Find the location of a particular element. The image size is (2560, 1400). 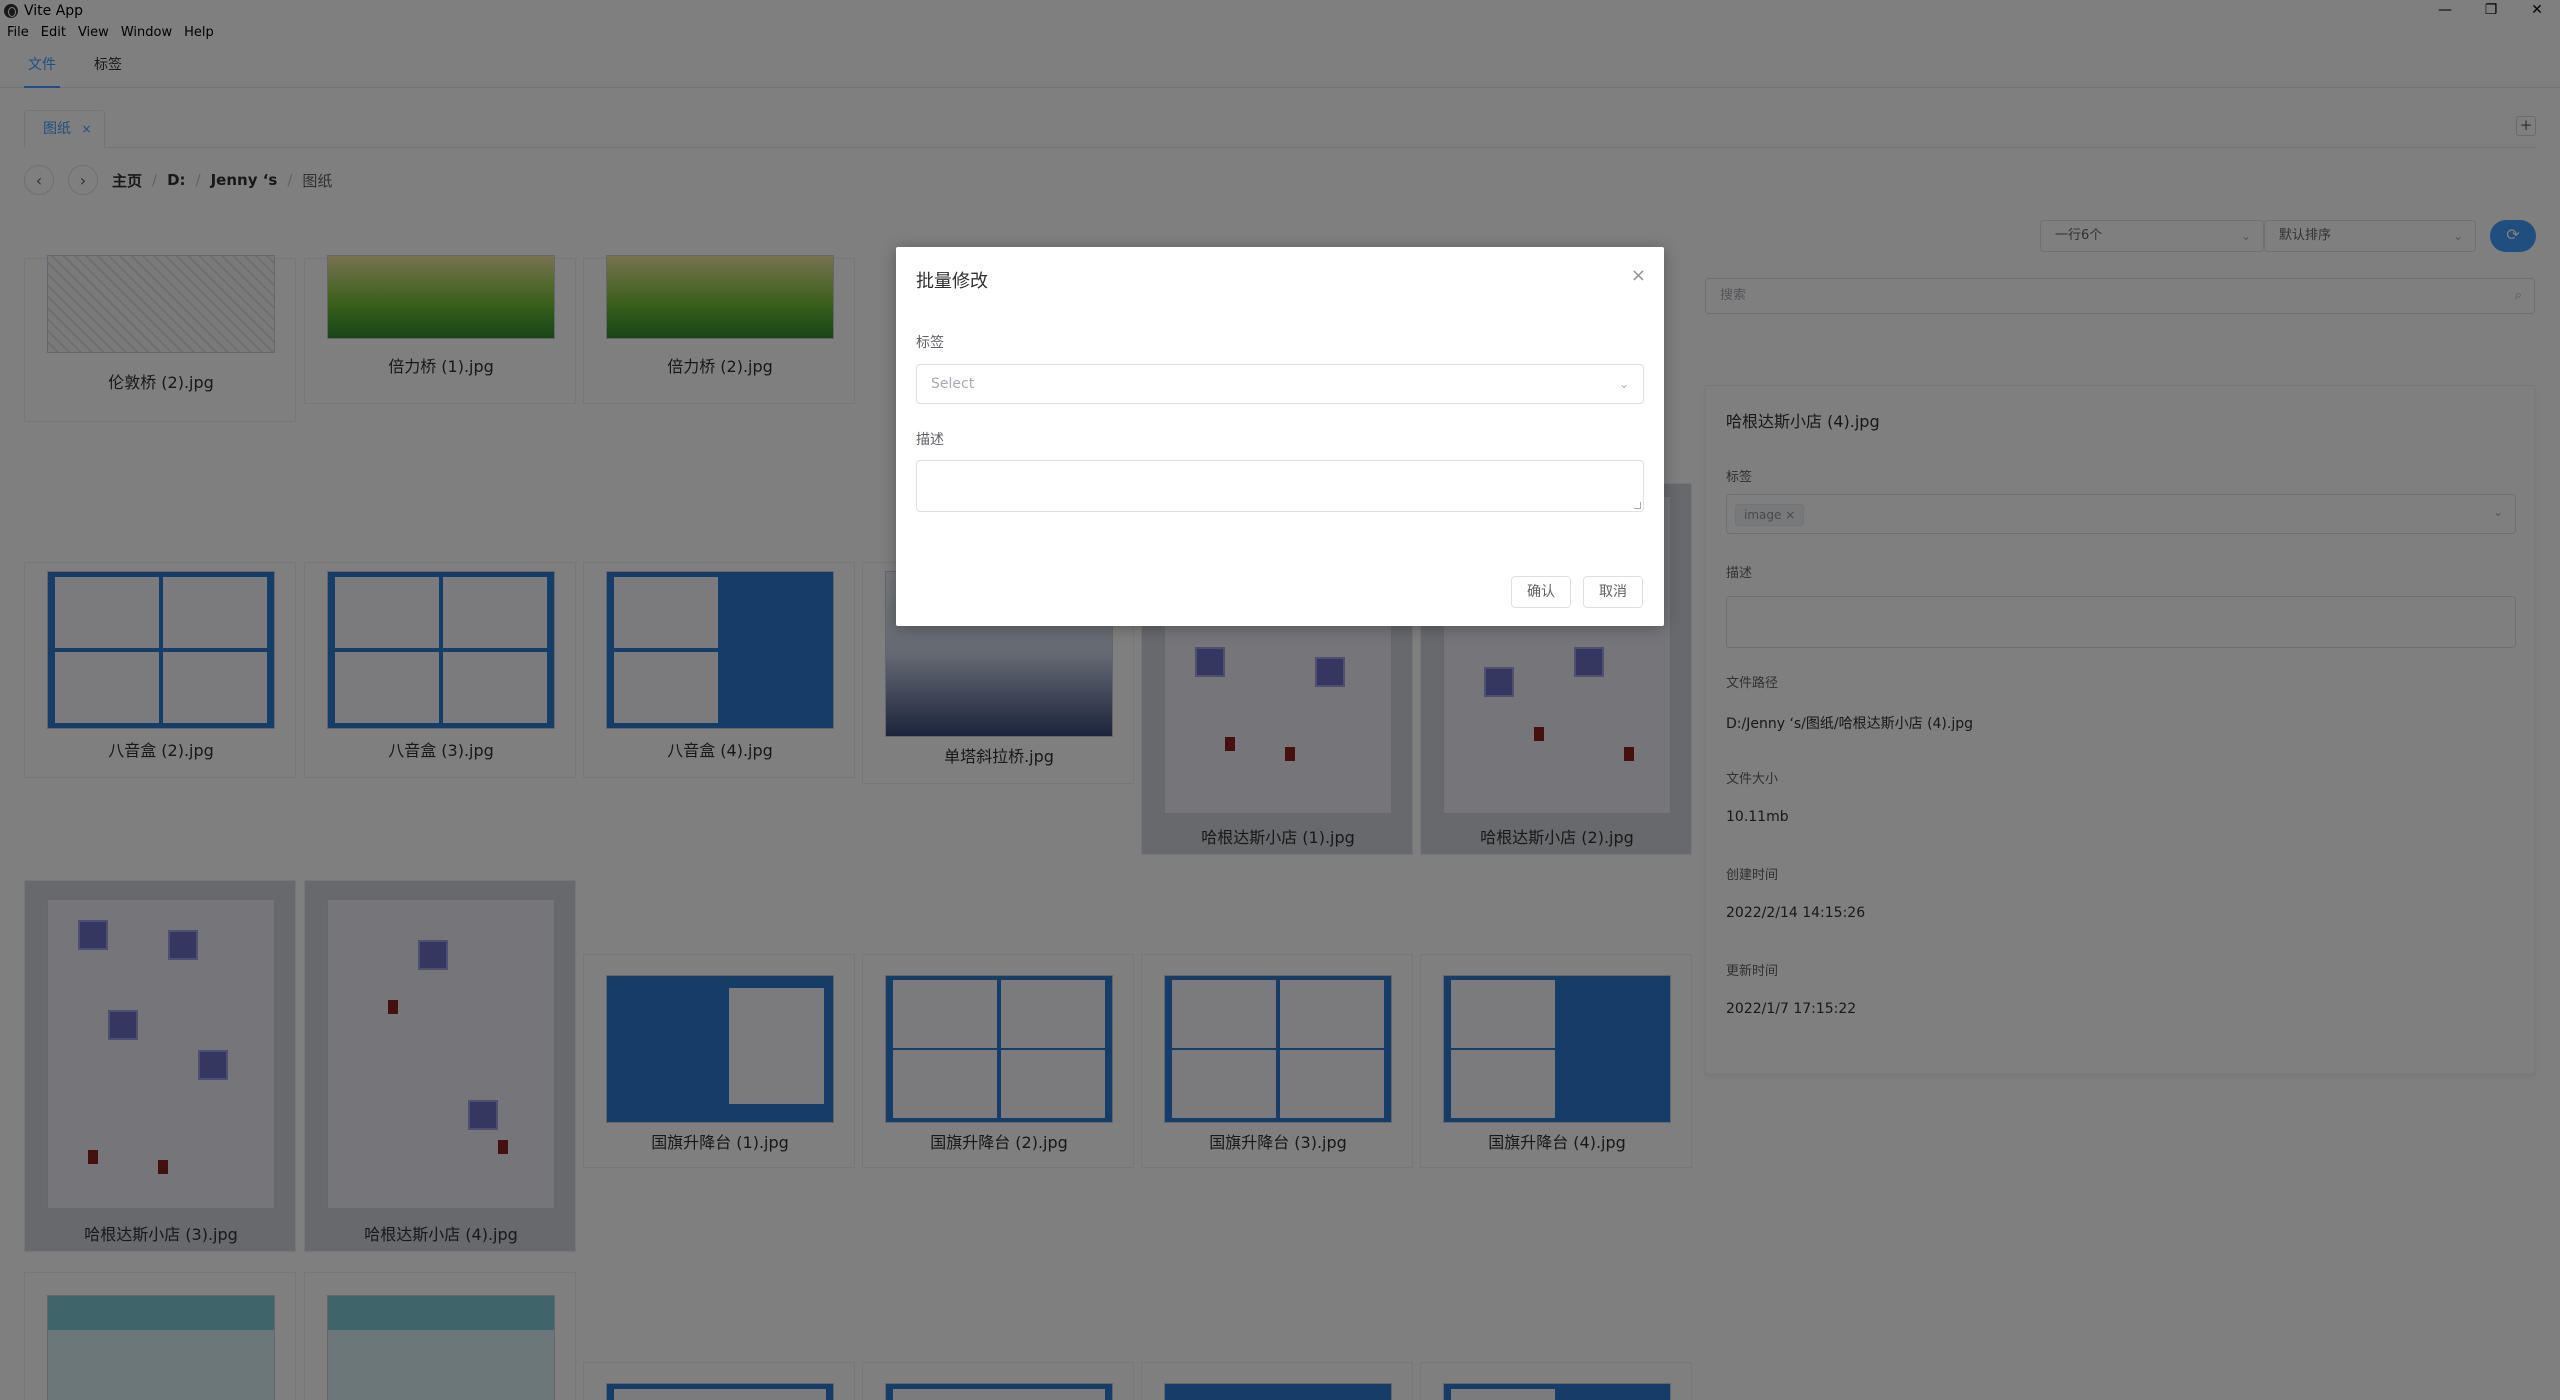

batch-edit-dialog: 批量修改 × 标签 Select ⌄ 描述 确认 取消 is located at coordinates (1280, 436).